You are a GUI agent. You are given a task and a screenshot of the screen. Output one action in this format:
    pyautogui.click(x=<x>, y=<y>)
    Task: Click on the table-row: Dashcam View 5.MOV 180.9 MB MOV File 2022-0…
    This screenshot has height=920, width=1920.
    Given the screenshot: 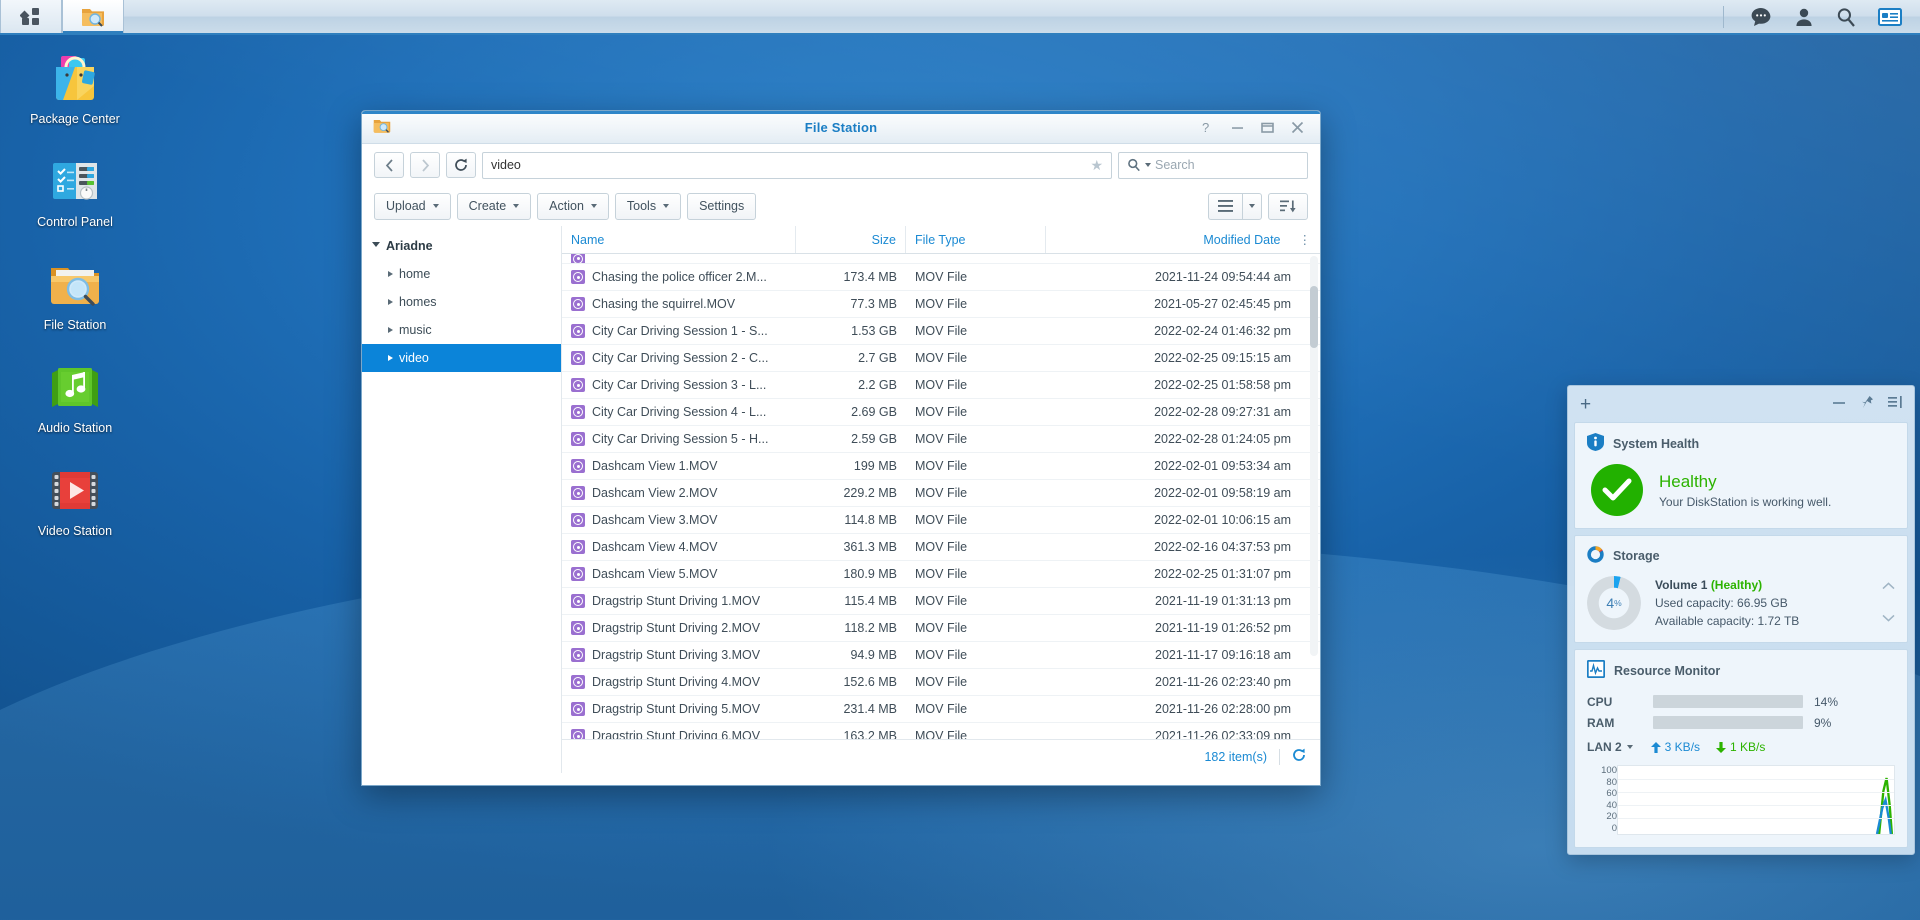 What is the action you would take?
    pyautogui.click(x=941, y=574)
    